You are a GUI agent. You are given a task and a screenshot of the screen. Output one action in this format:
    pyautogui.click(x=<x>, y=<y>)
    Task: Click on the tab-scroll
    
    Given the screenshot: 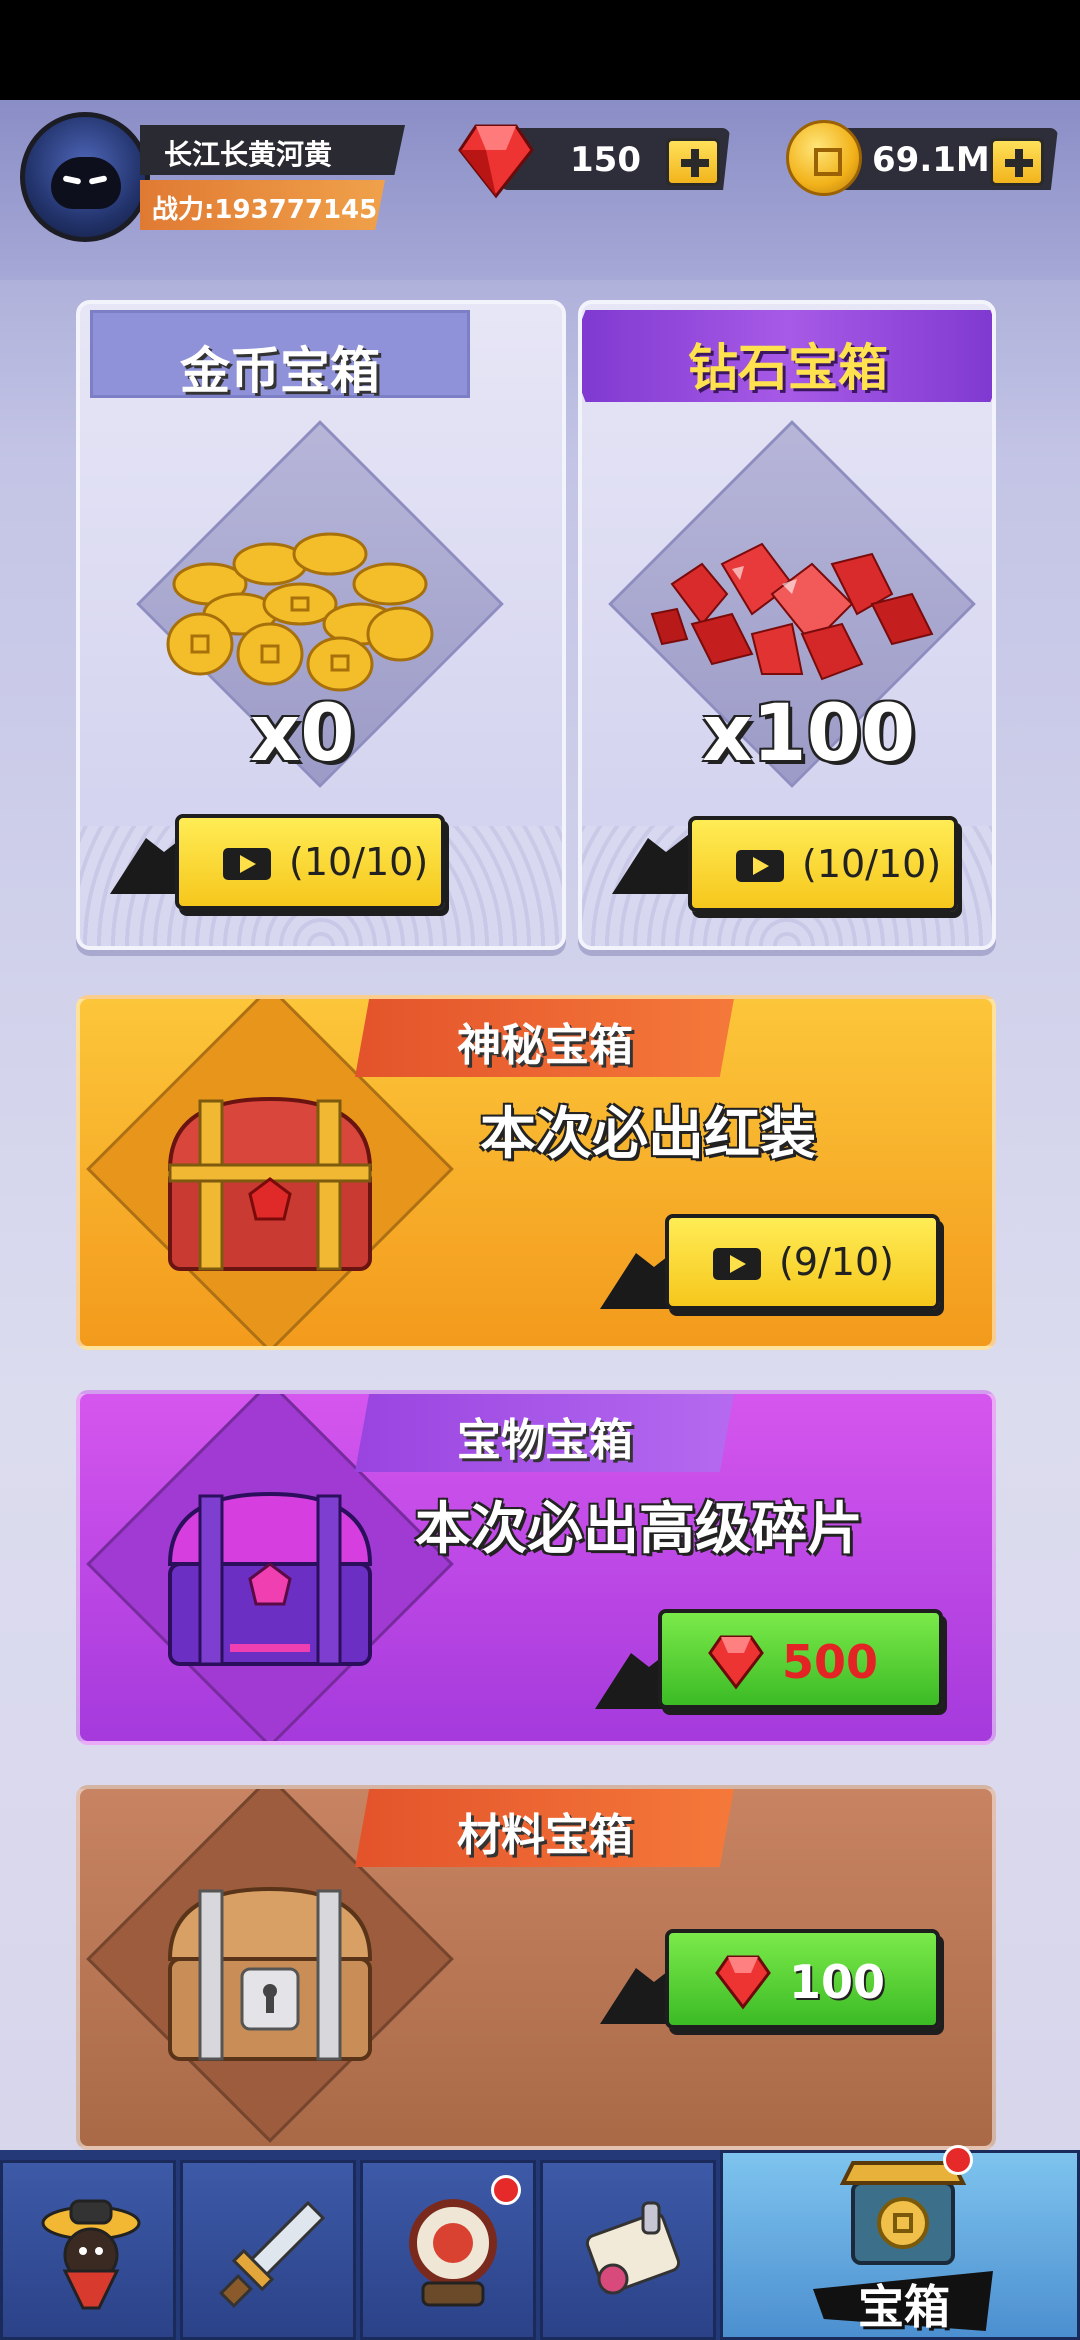 What is the action you would take?
    pyautogui.click(x=628, y=2250)
    